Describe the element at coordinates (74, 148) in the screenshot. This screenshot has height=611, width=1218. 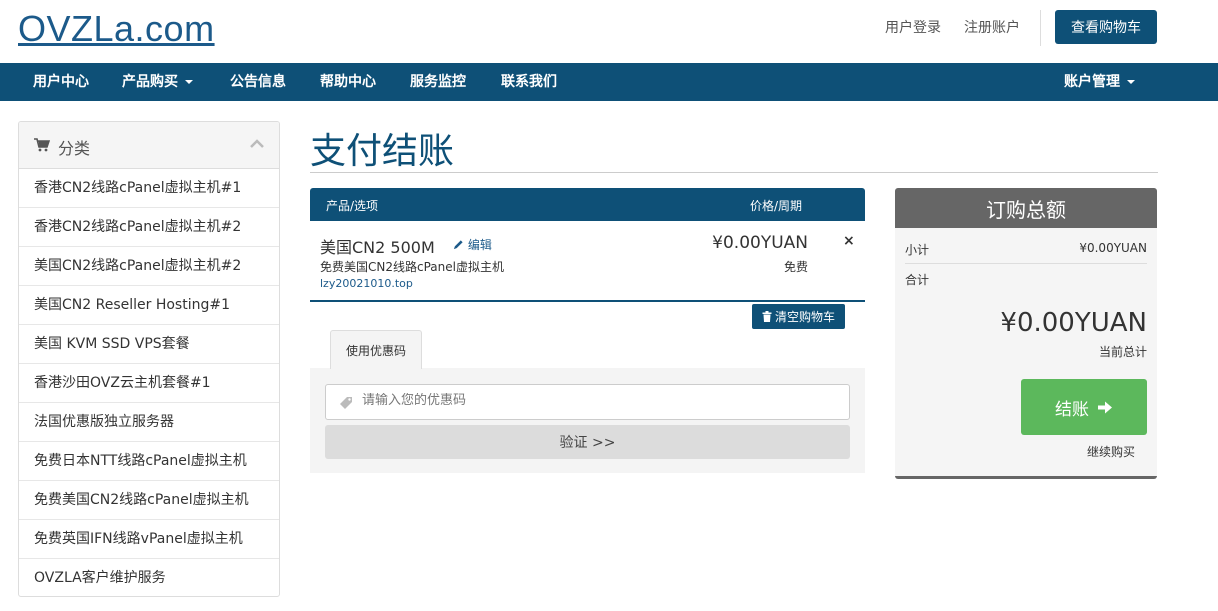
I see `sidebar-title: 分类` at that location.